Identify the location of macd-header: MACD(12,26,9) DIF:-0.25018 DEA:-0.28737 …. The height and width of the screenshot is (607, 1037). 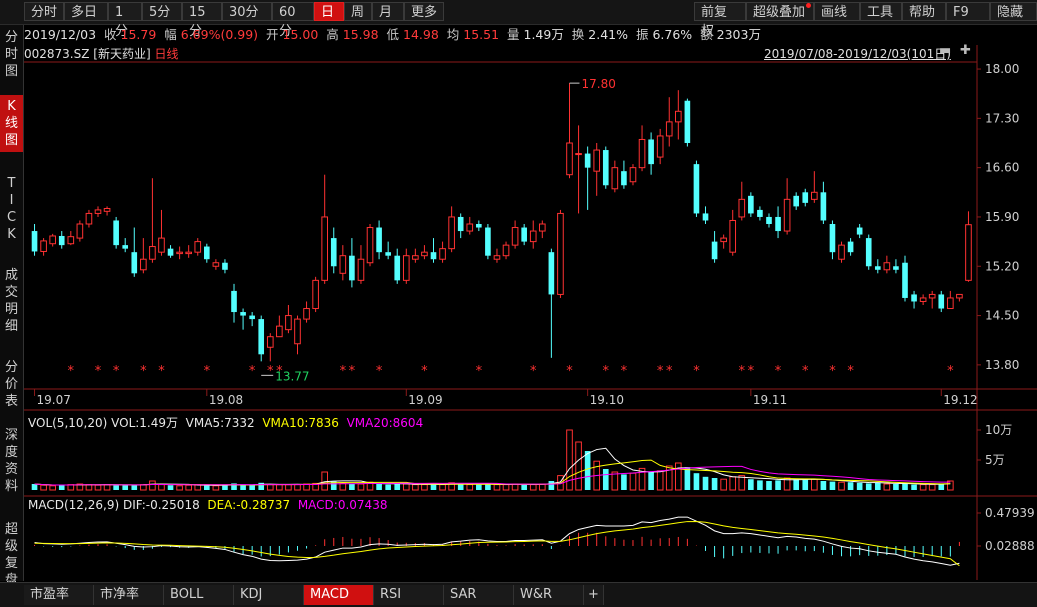
(207, 505).